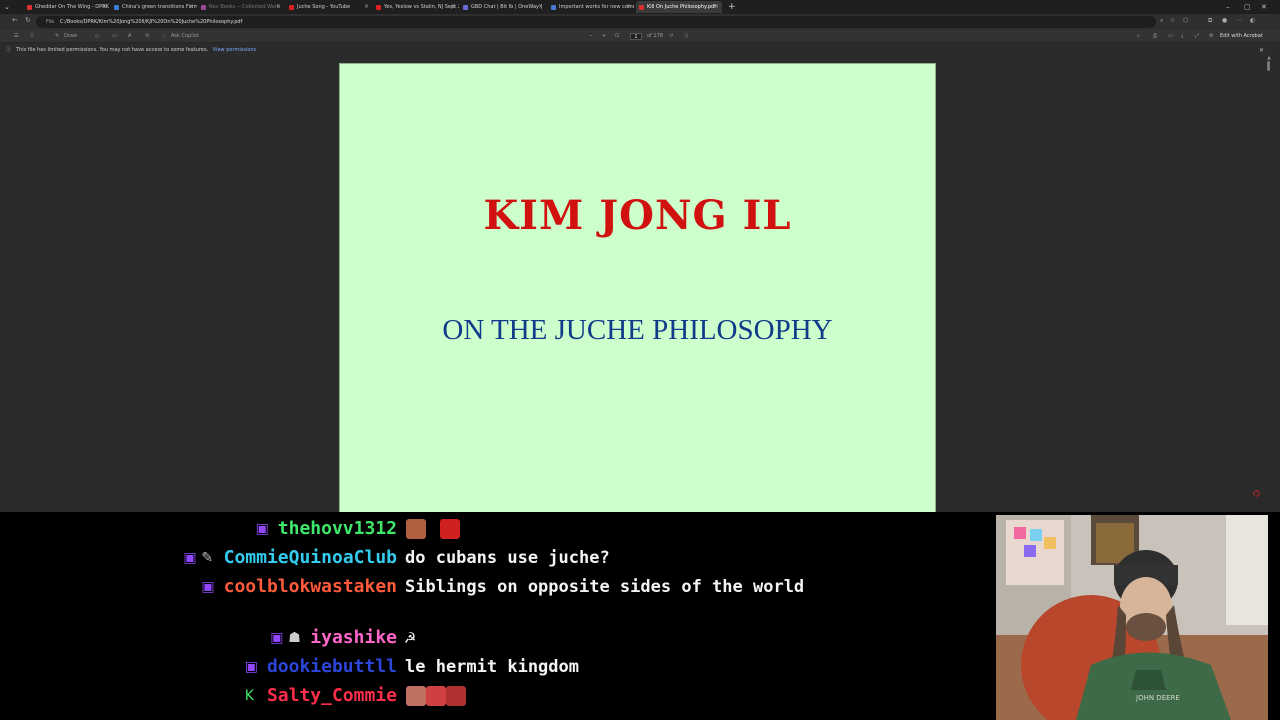 The width and height of the screenshot is (1280, 720). What do you see at coordinates (596, 7) in the screenshot?
I see `tab-label: Important works for new commu` at bounding box center [596, 7].